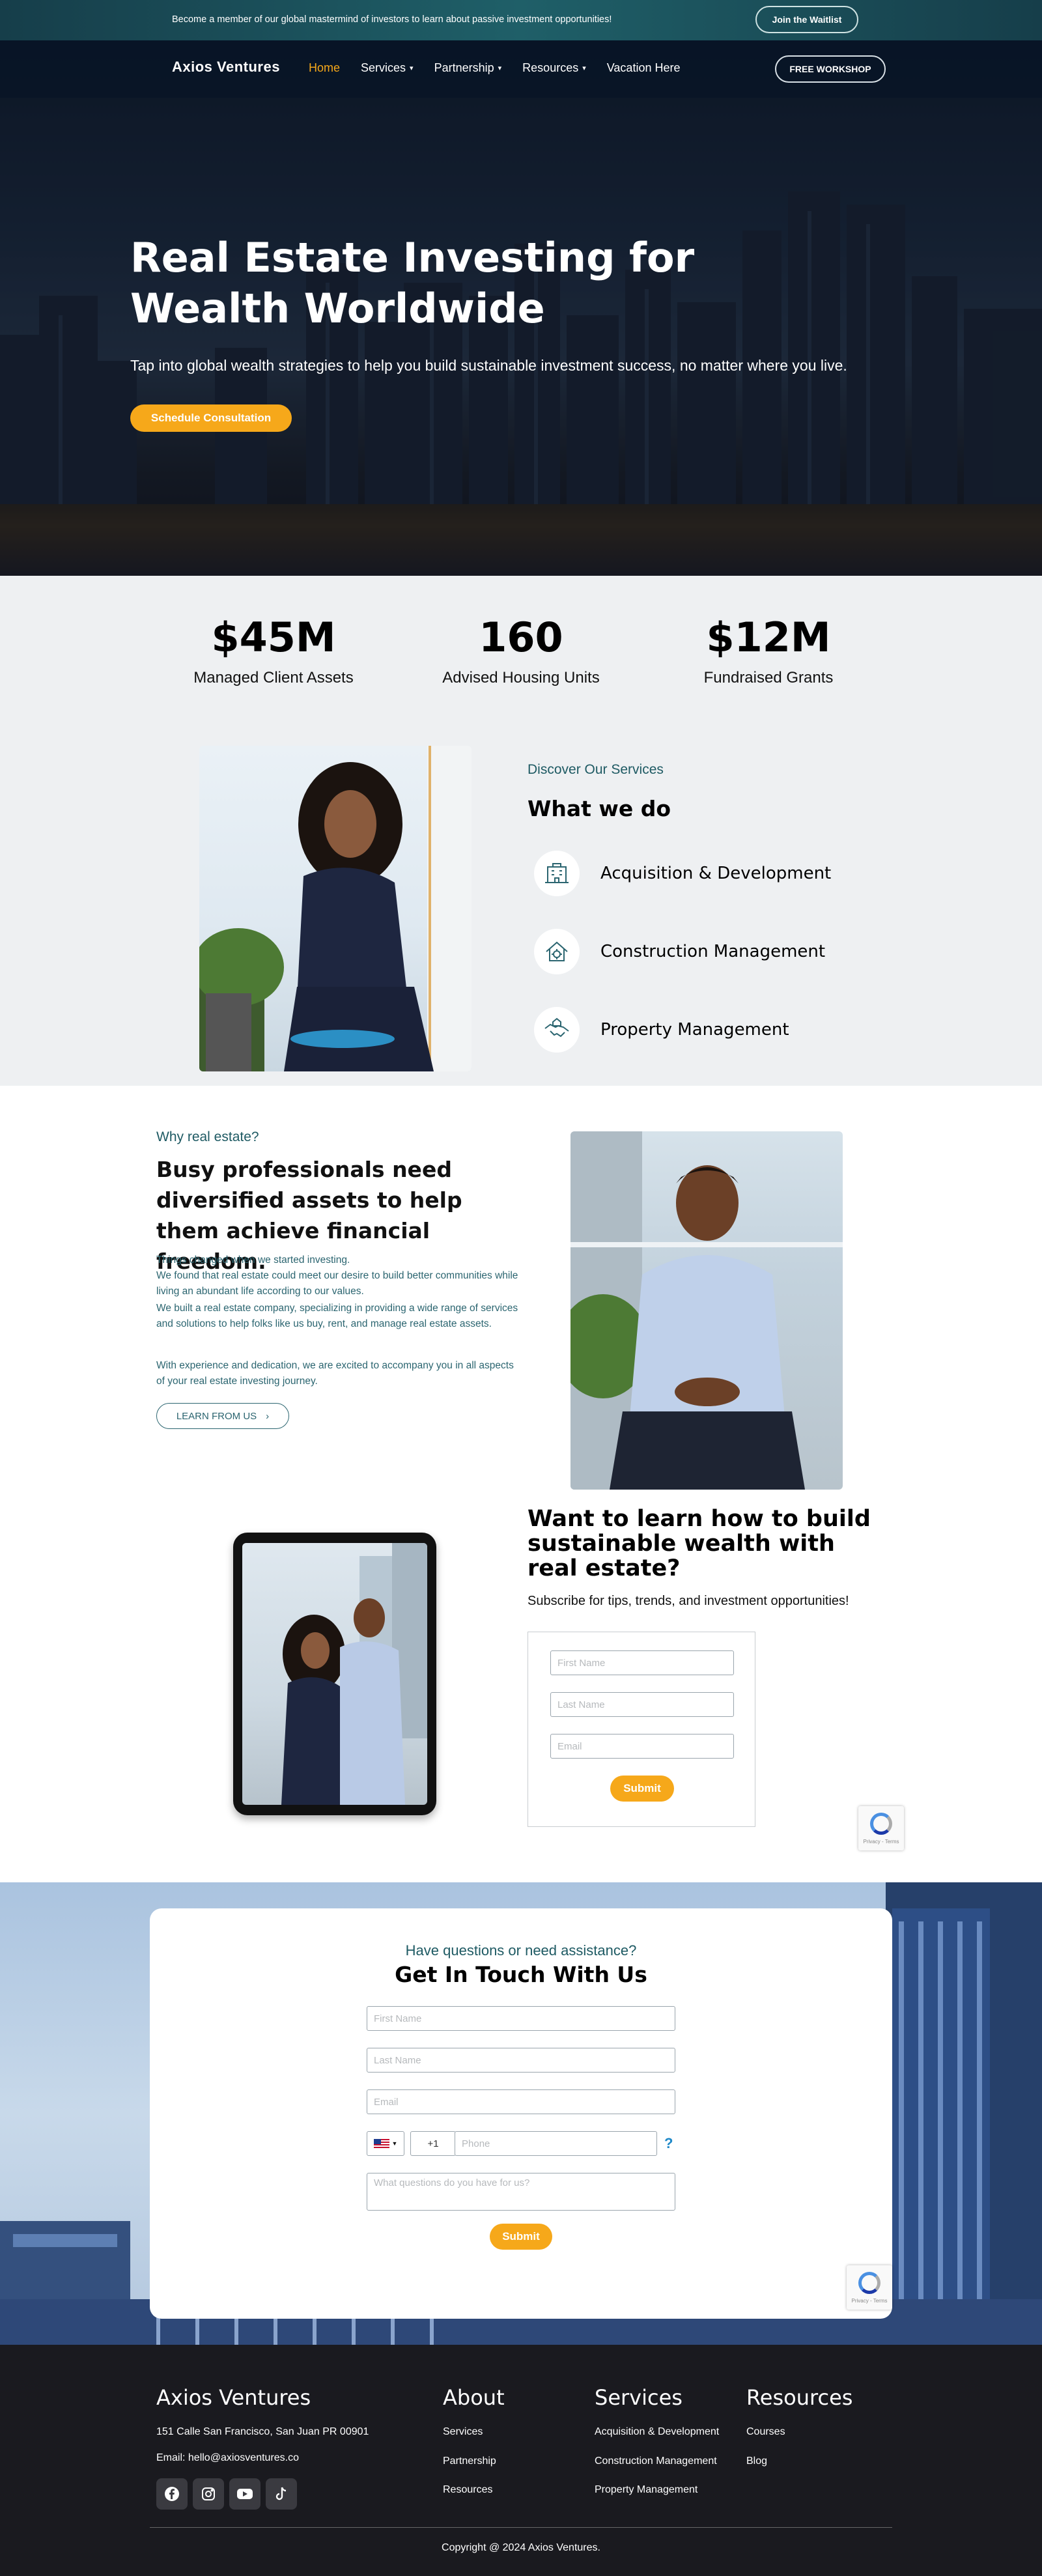 This screenshot has width=1042, height=2576. Describe the element at coordinates (639, 2397) in the screenshot. I see `footer-services-heading: Services` at that location.